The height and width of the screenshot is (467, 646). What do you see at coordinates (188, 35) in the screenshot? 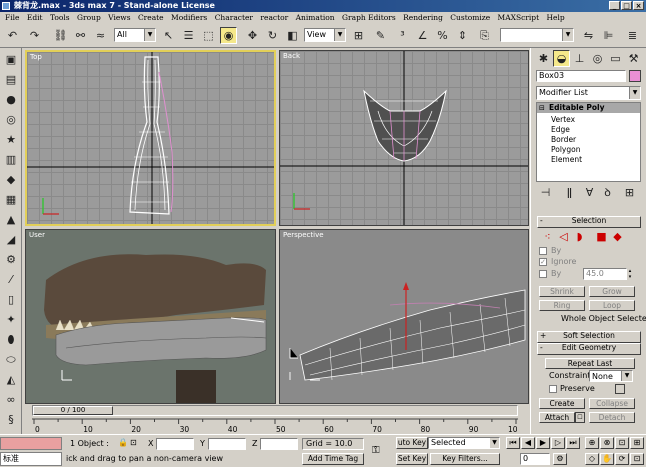
I see `select-by-name-icon: ☰` at bounding box center [188, 35].